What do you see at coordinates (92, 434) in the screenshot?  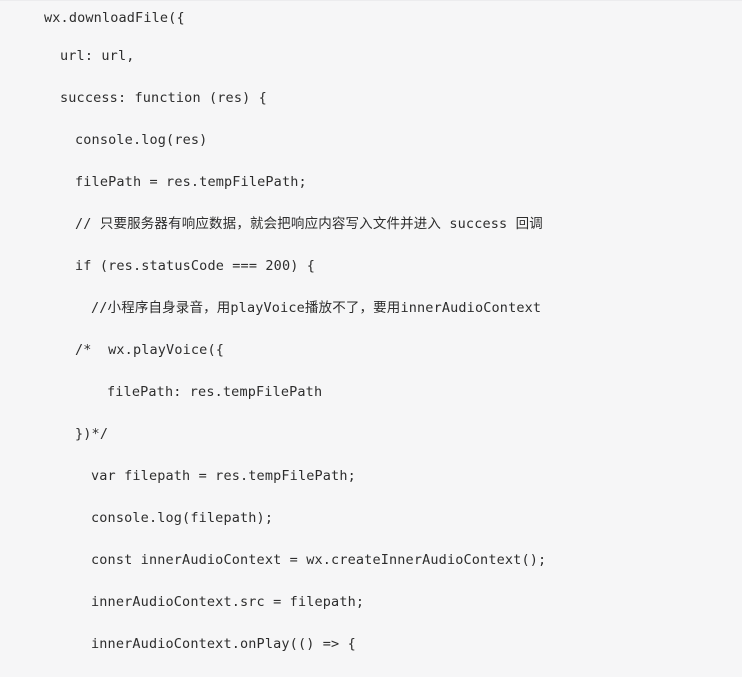 I see `code-line-text: })*/` at bounding box center [92, 434].